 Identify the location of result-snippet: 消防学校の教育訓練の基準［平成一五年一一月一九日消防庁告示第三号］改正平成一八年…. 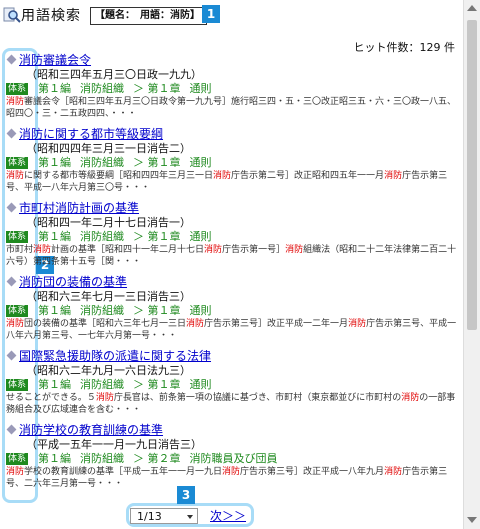
(232, 478).